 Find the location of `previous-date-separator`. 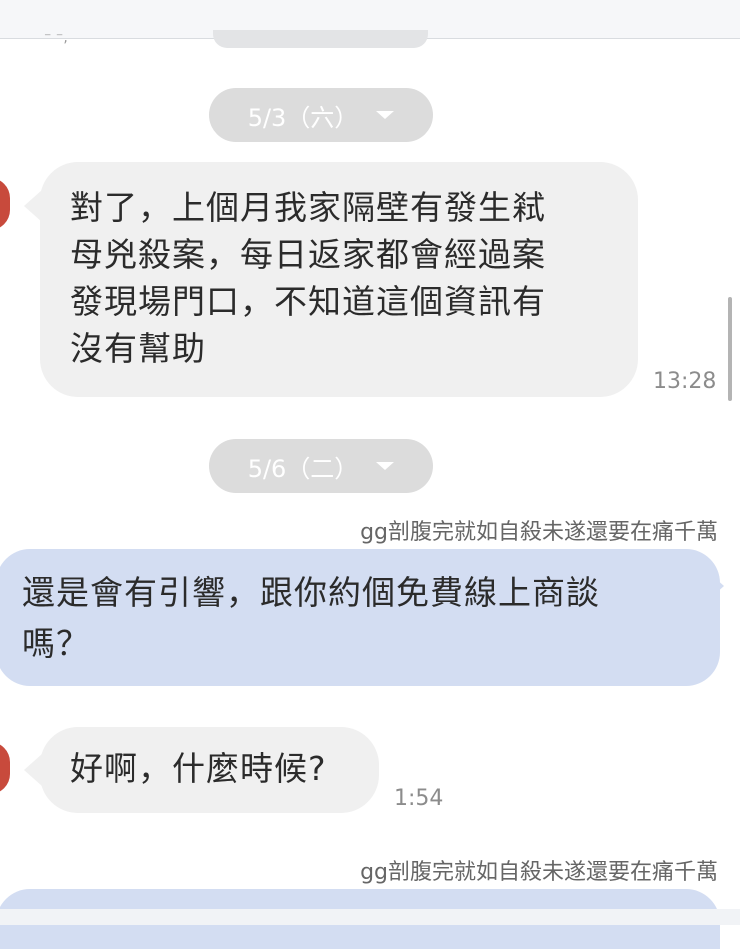

previous-date-separator is located at coordinates (320, 39).